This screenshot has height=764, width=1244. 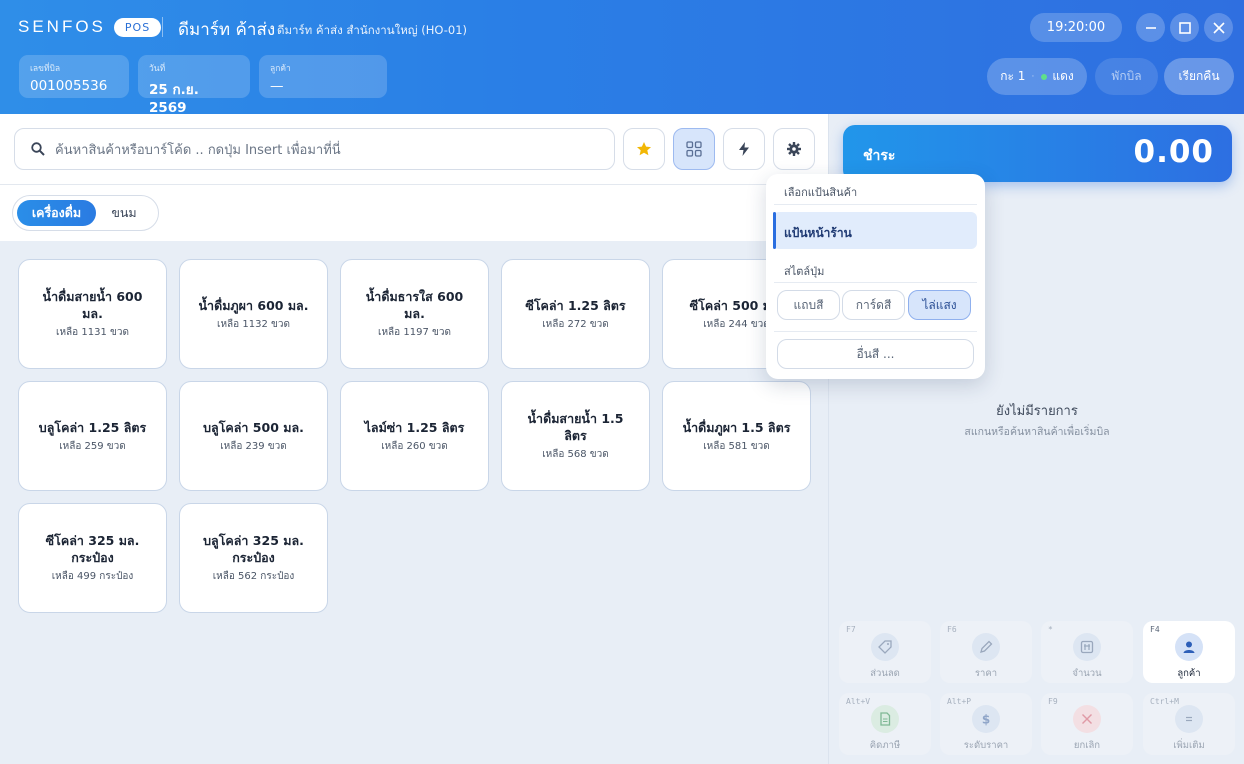 I want to click on product-card: น้ำดื่มสายน้ำ 1.5 ลิตร เหลือ 568 ขวด, so click(x=575, y=436).